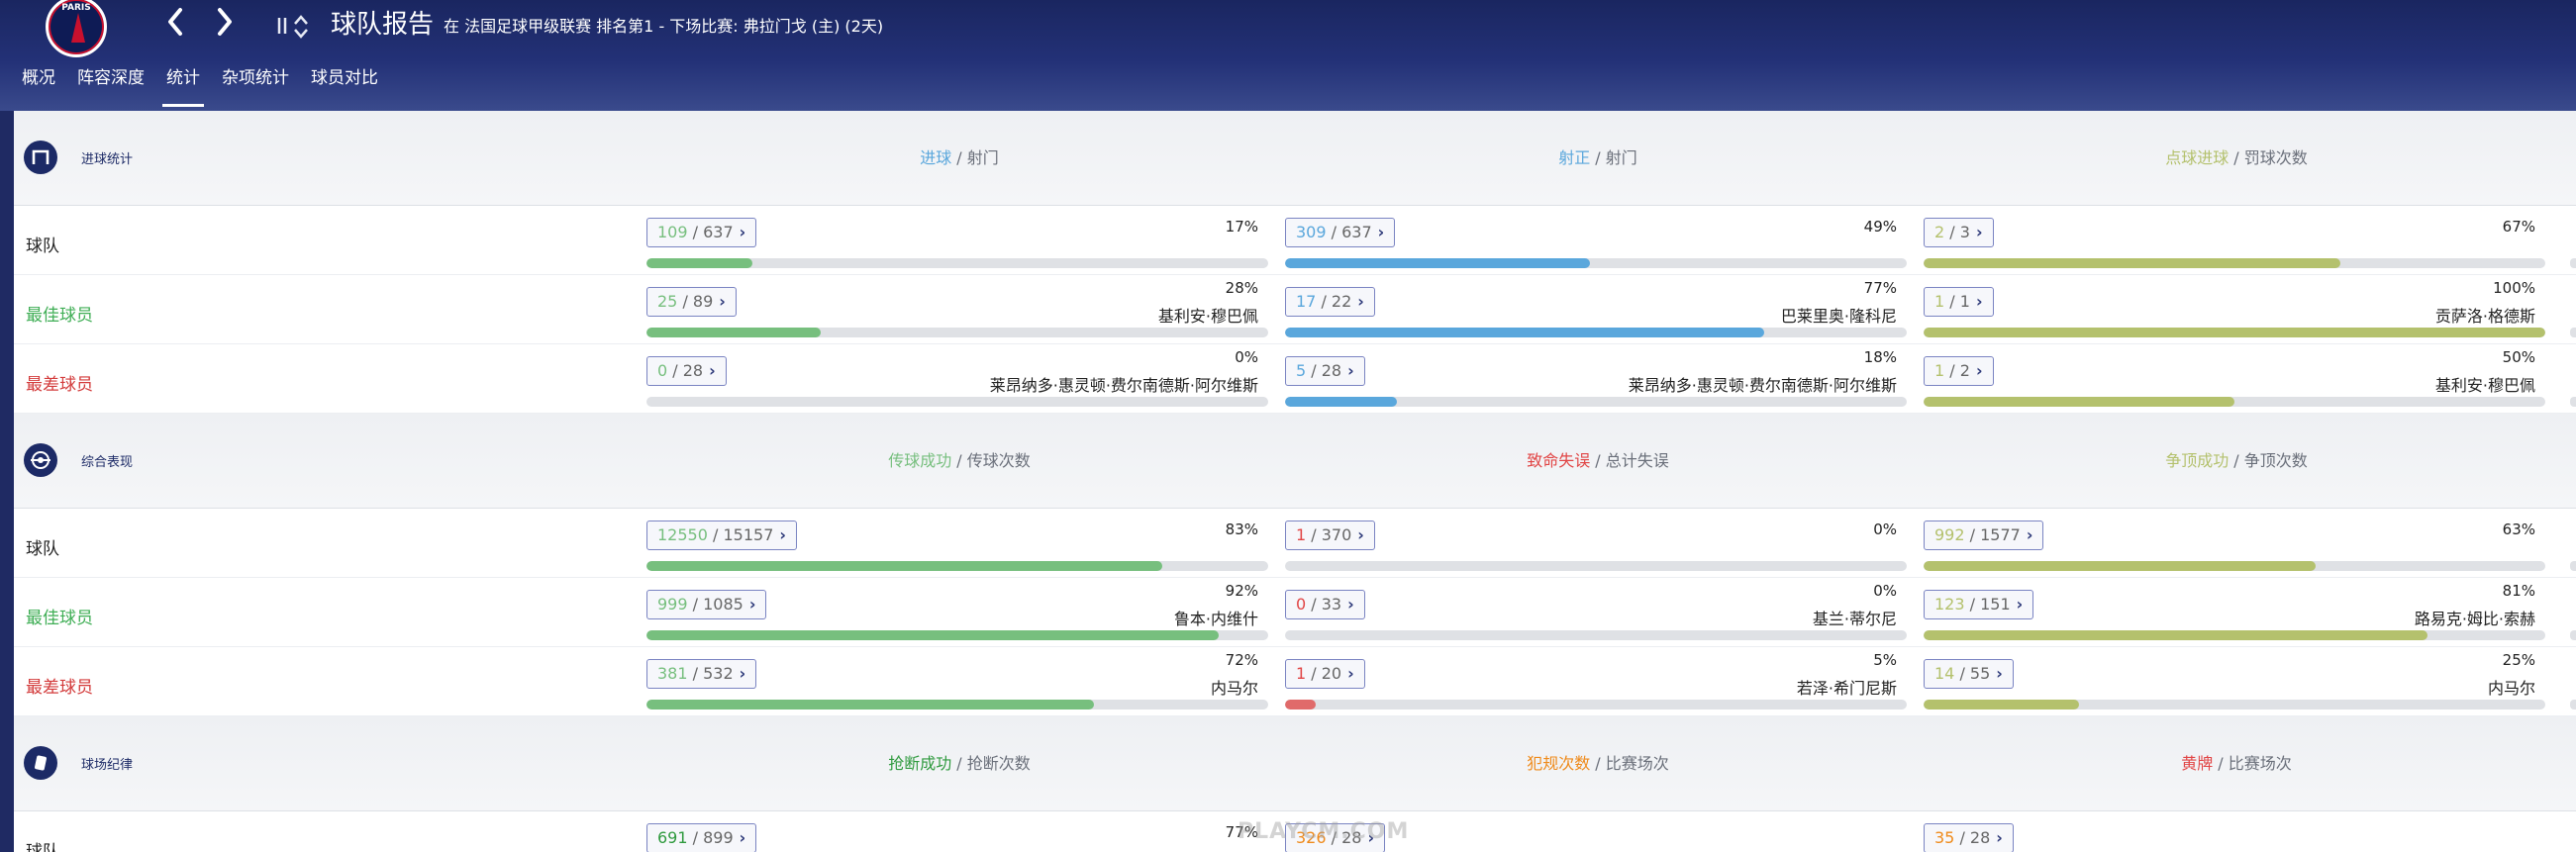 This screenshot has width=2576, height=852. What do you see at coordinates (1330, 536) in the screenshot?
I see `stat-value-button: 1 / 370 ›` at bounding box center [1330, 536].